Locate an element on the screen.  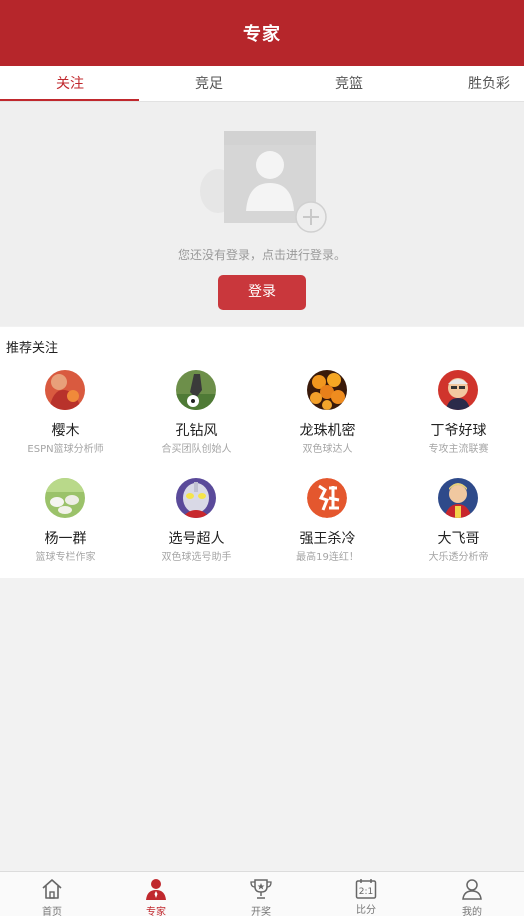
nav-expert-label: 专家 is located at coordinates (156, 911).